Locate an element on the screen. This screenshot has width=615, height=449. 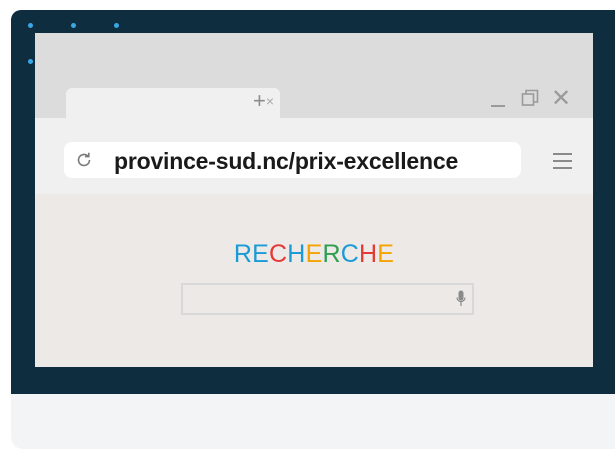
url-text: province-sud.nc/prix-excellence is located at coordinates (286, 161).